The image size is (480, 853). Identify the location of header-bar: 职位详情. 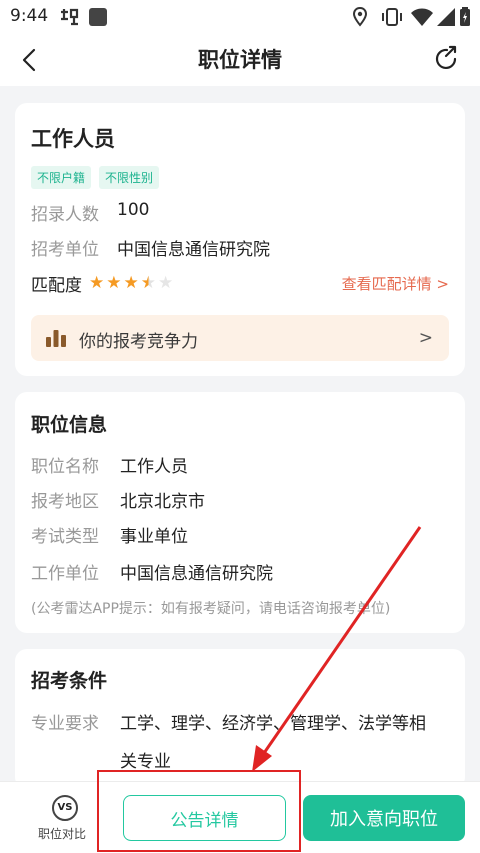
(240, 60).